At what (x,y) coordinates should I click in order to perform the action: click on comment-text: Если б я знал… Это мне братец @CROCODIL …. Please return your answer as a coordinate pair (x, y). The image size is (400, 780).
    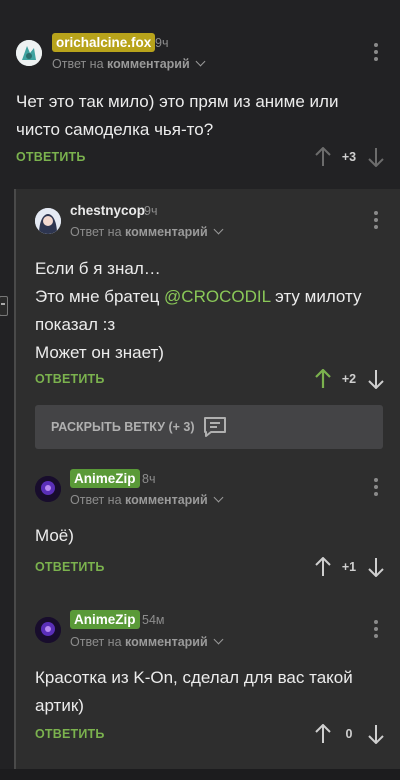
    Looking at the image, I should click on (198, 311).